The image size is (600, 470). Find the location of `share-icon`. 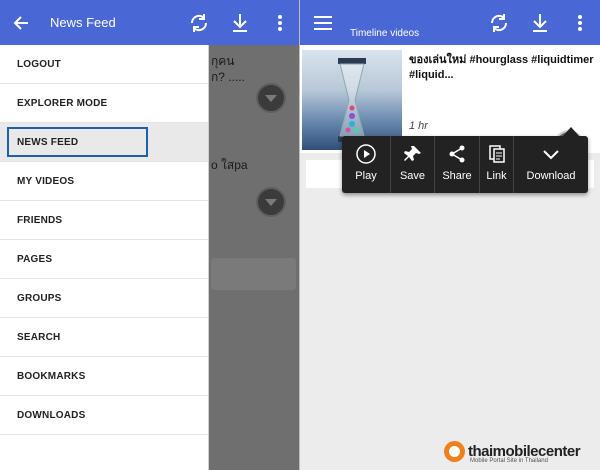

share-icon is located at coordinates (457, 154).